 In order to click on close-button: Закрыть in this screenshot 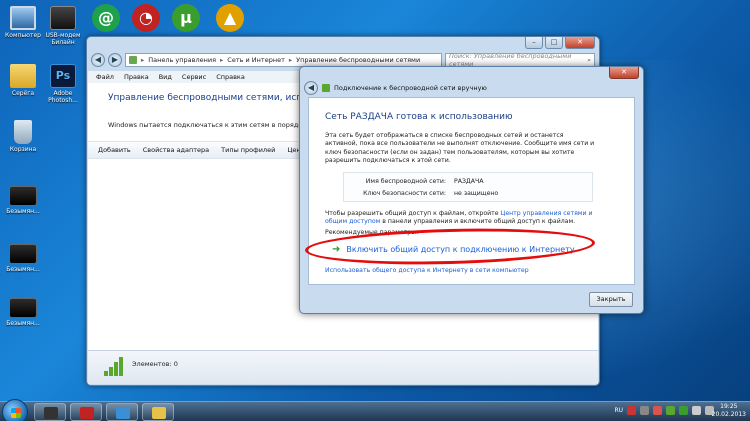, I will do `click(611, 299)`.